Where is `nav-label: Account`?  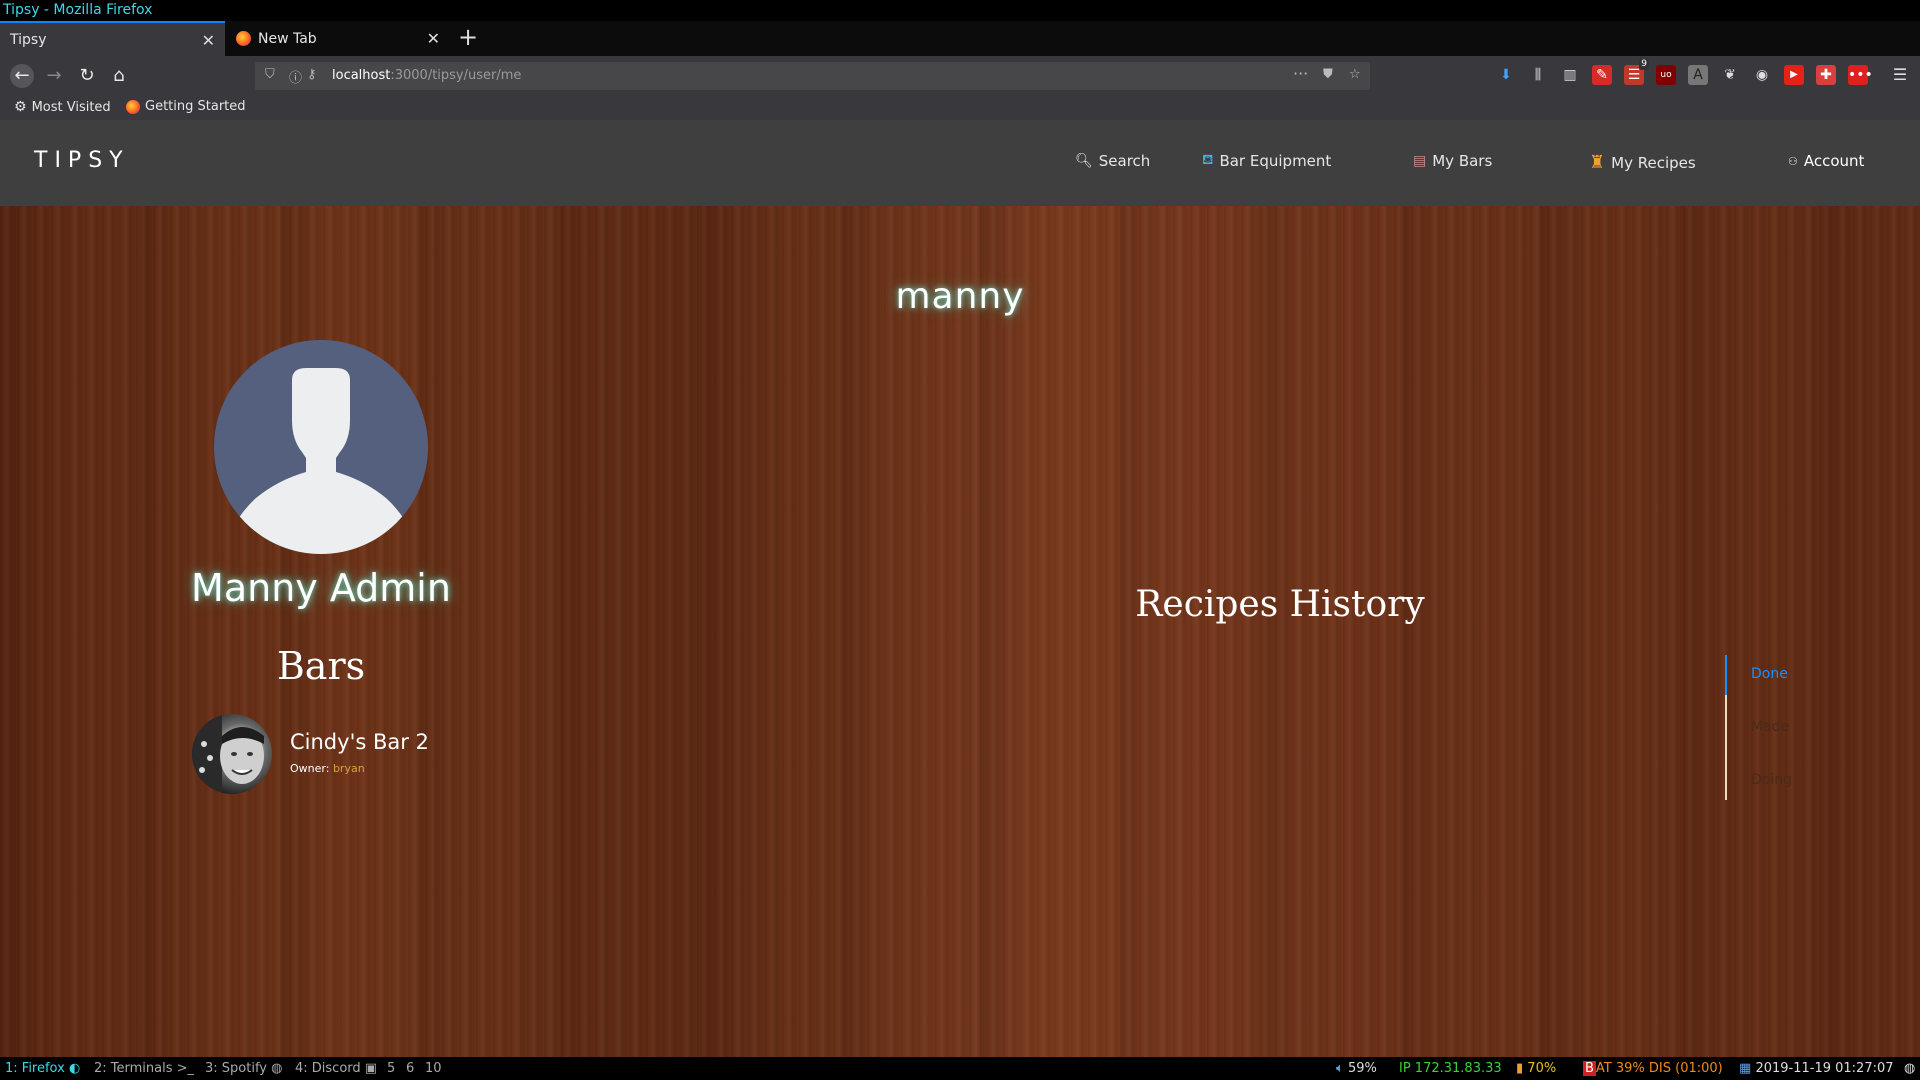 nav-label: Account is located at coordinates (1834, 161).